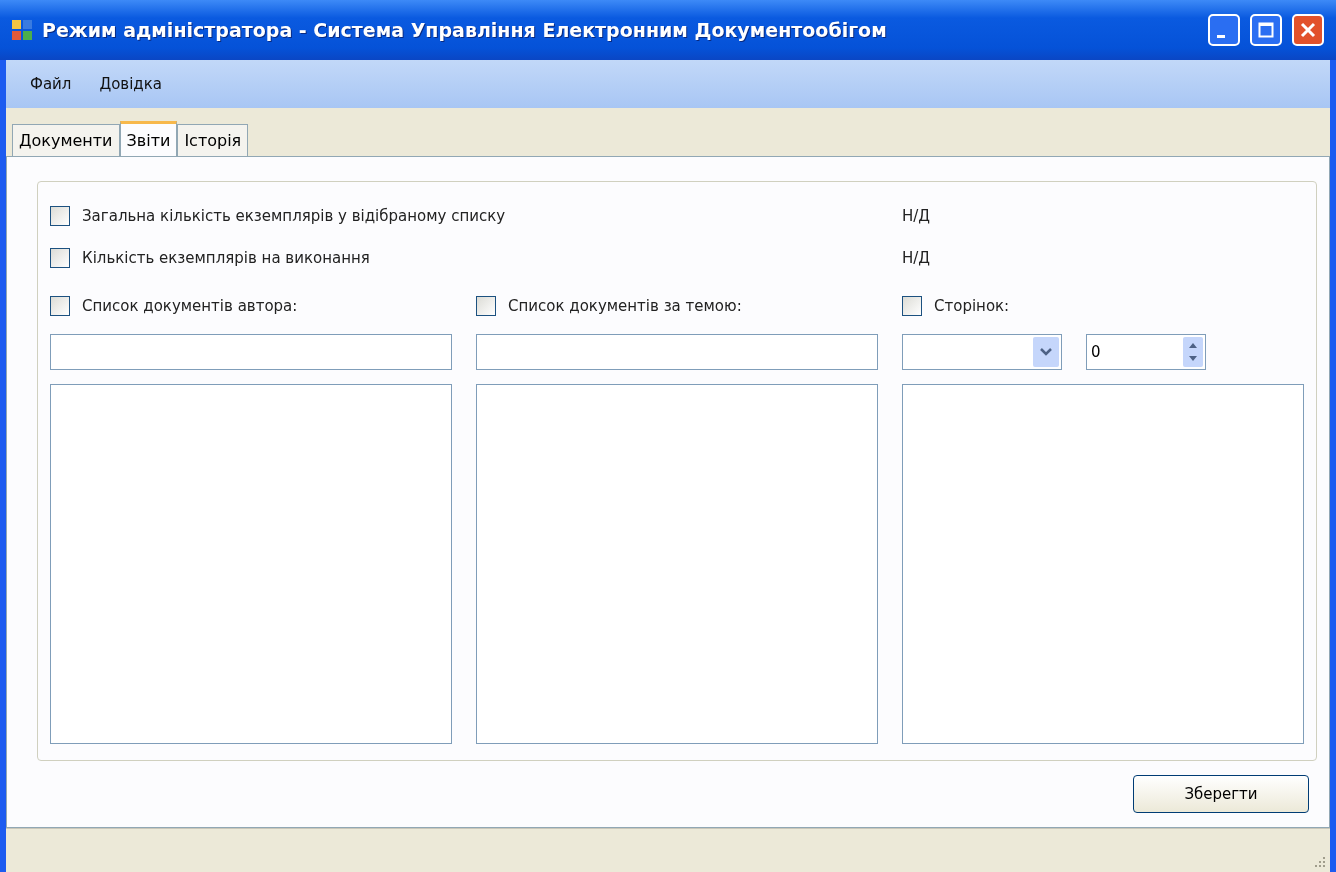  What do you see at coordinates (66, 140) in the screenshot?
I see `tab: Документи` at bounding box center [66, 140].